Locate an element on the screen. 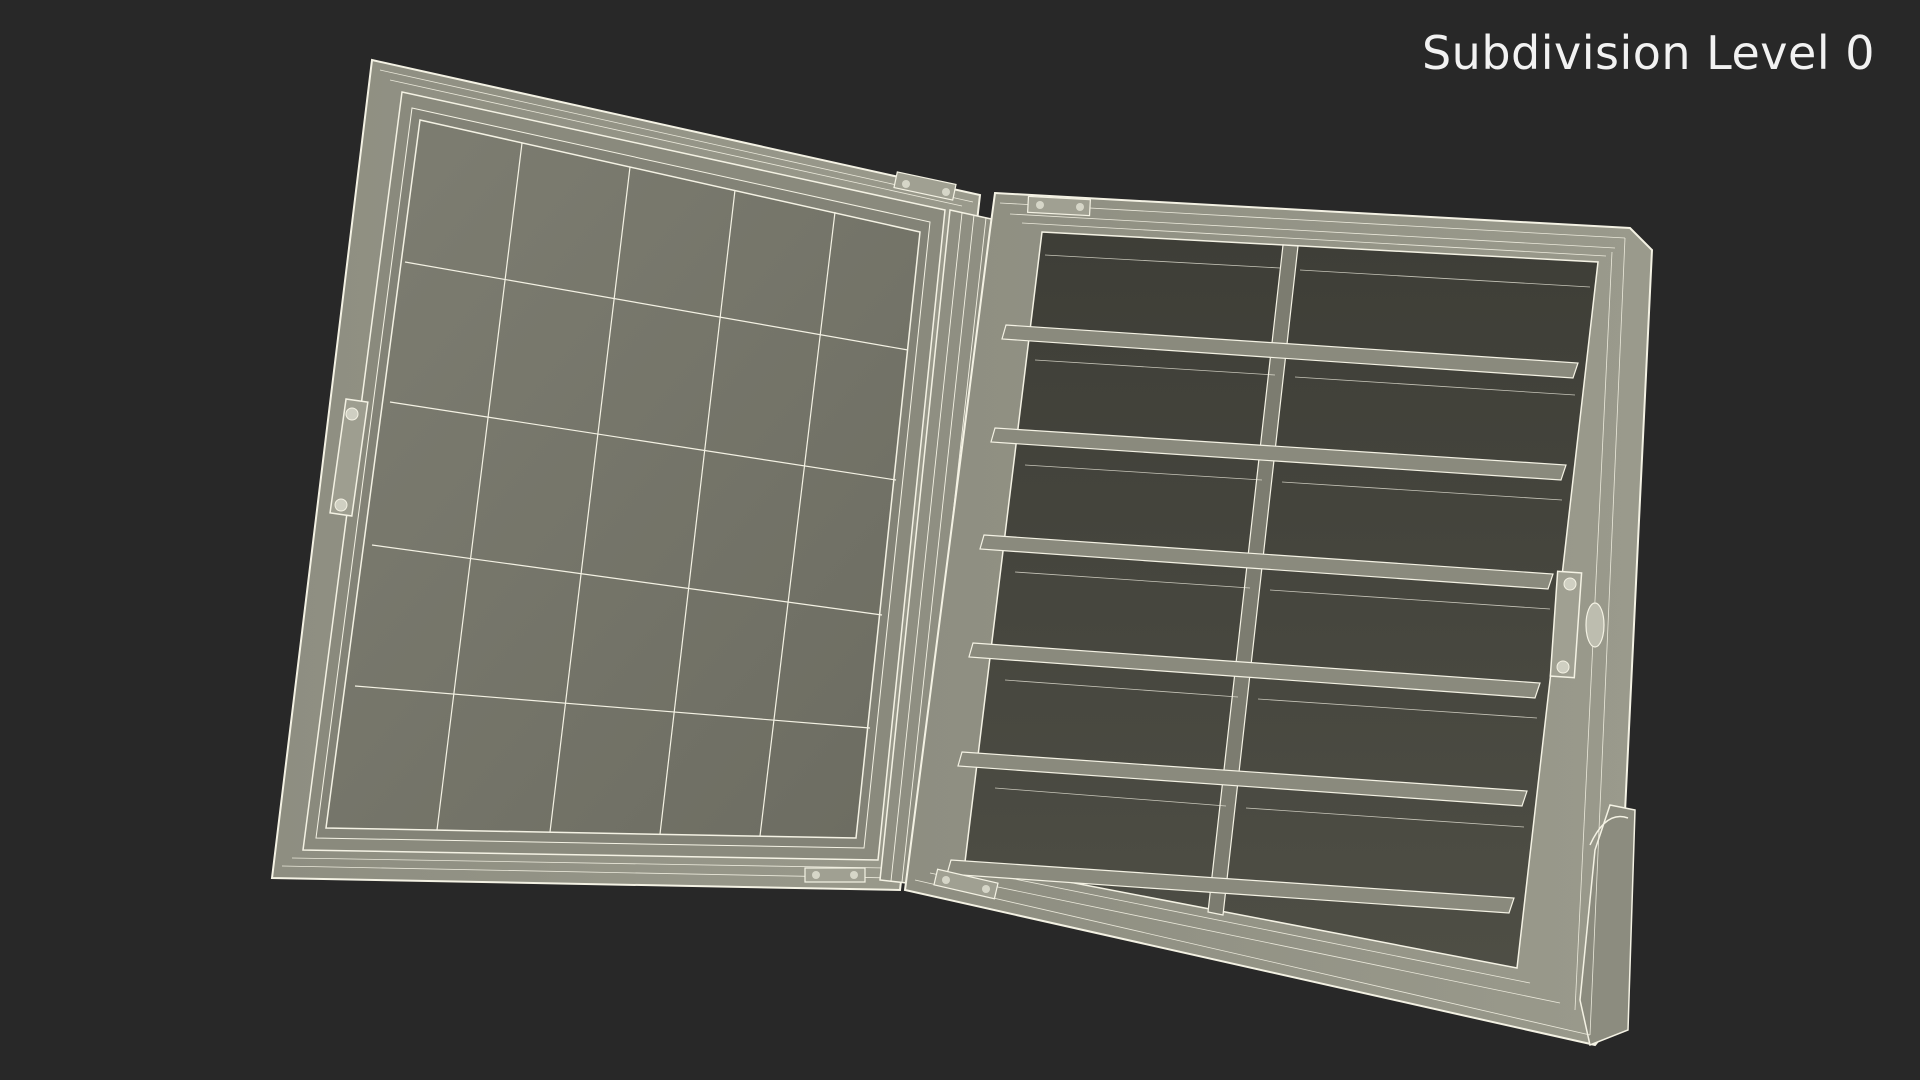 Image resolution: width=1920 pixels, height=1080 pixels. subdivision-level-label: Subdivision Level 0 is located at coordinates (1648, 53).